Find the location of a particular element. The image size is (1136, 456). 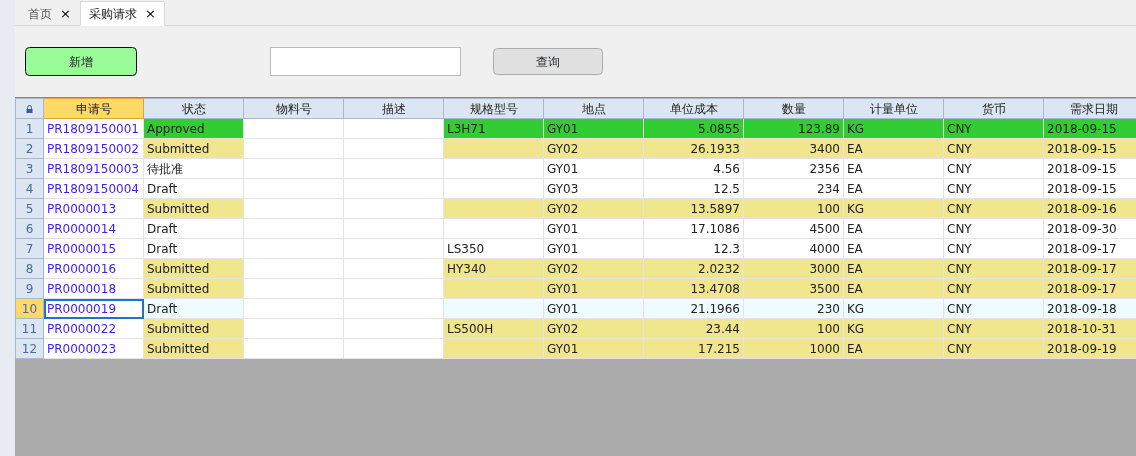

row-number: 1 is located at coordinates (29, 128).